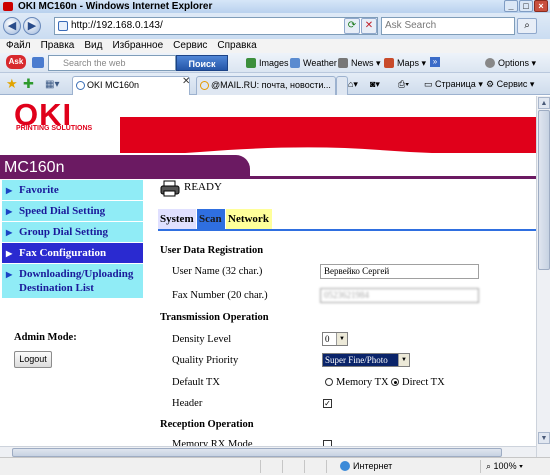 This screenshot has width=550, height=475. Describe the element at coordinates (38, 62) in the screenshot. I see `search-engine-icon` at that location.